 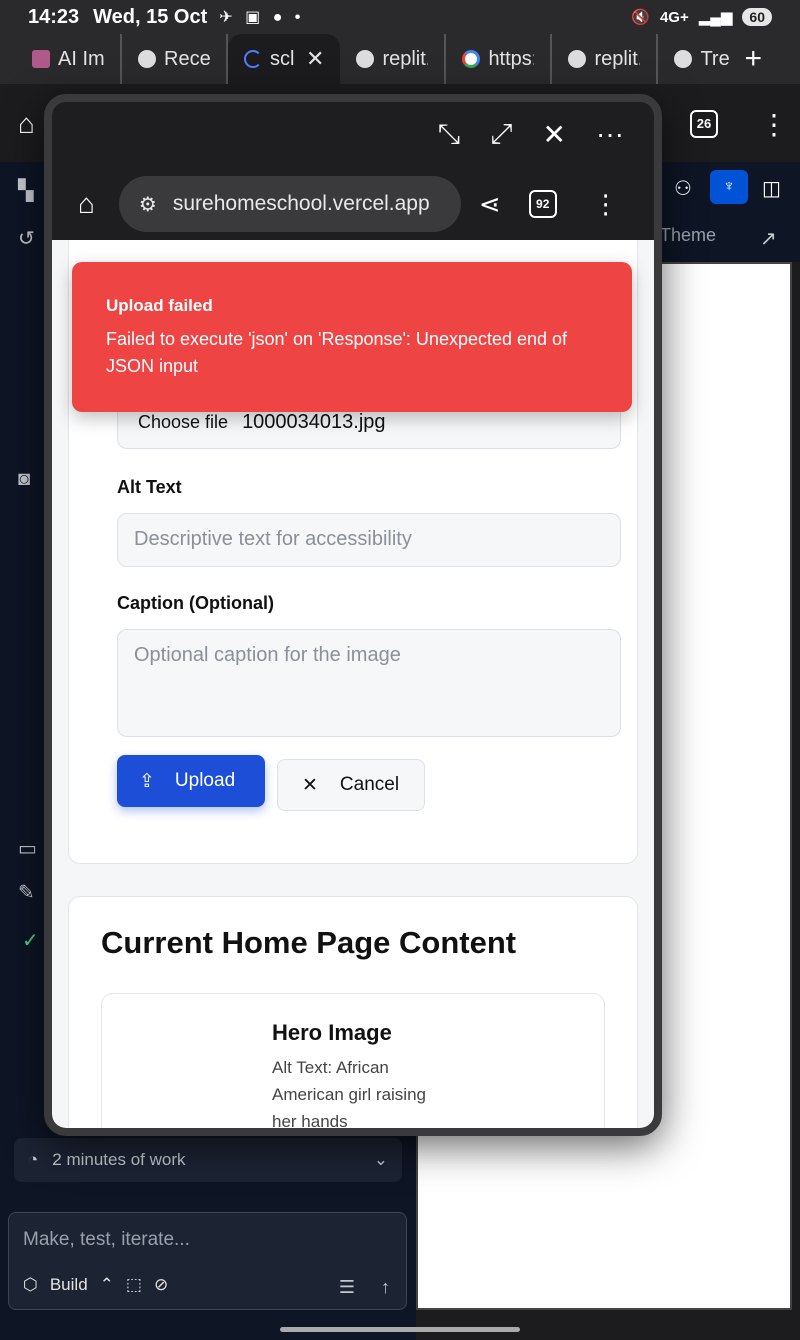 I want to click on work-summary-text: 2 minutes of work, so click(x=119, y=1159).